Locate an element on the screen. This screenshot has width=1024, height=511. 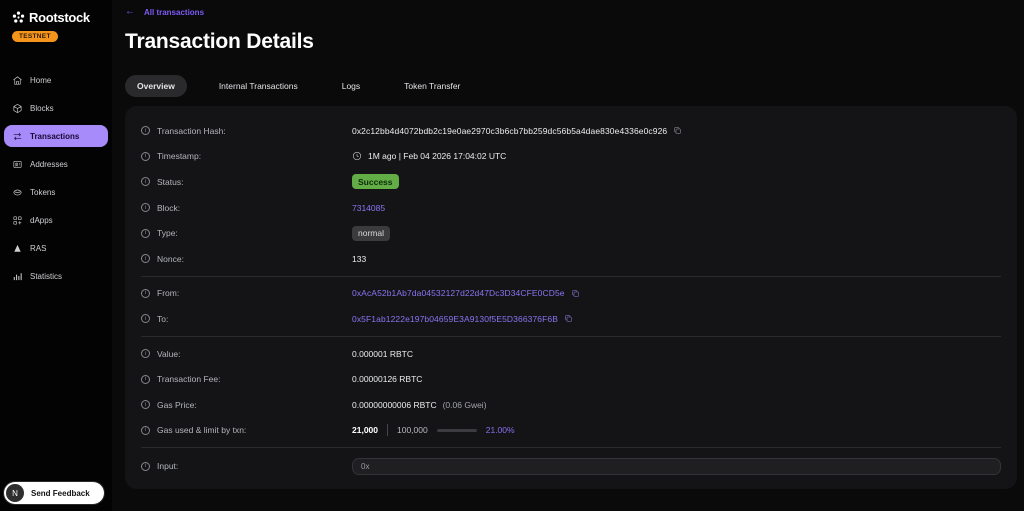
field-label: Input: is located at coordinates (168, 466).